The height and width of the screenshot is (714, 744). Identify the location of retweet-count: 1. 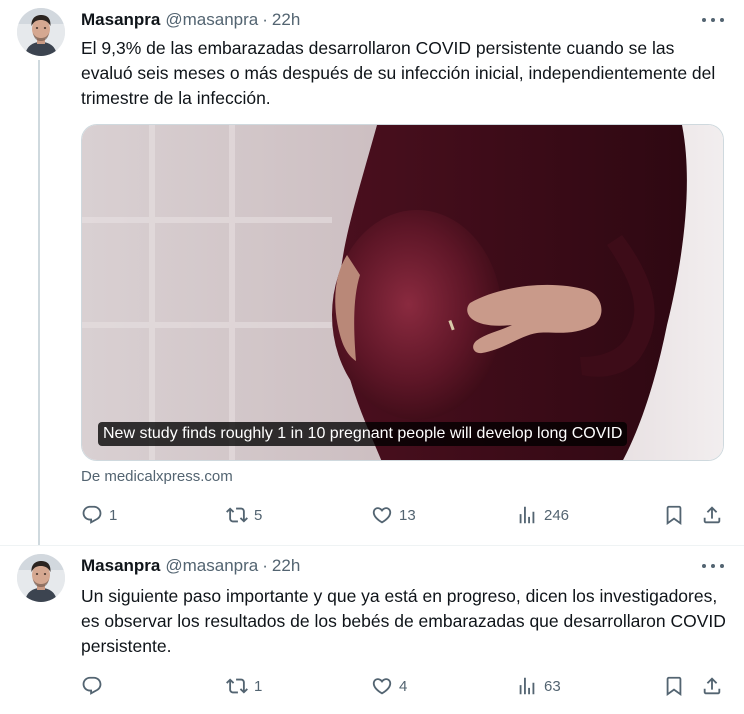
(258, 686).